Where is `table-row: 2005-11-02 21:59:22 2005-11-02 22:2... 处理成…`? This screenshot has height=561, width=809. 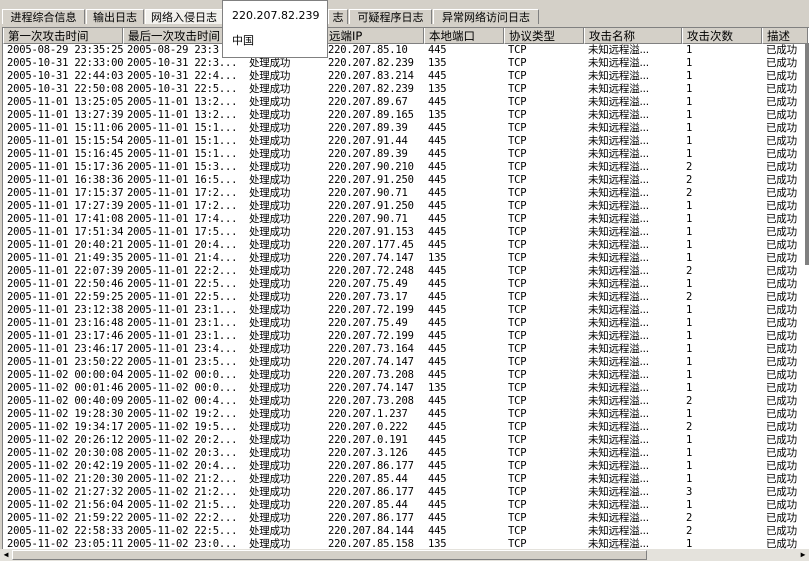 table-row: 2005-11-02 21:59:22 2005-11-02 22:2... 处理成… is located at coordinates (405, 518).